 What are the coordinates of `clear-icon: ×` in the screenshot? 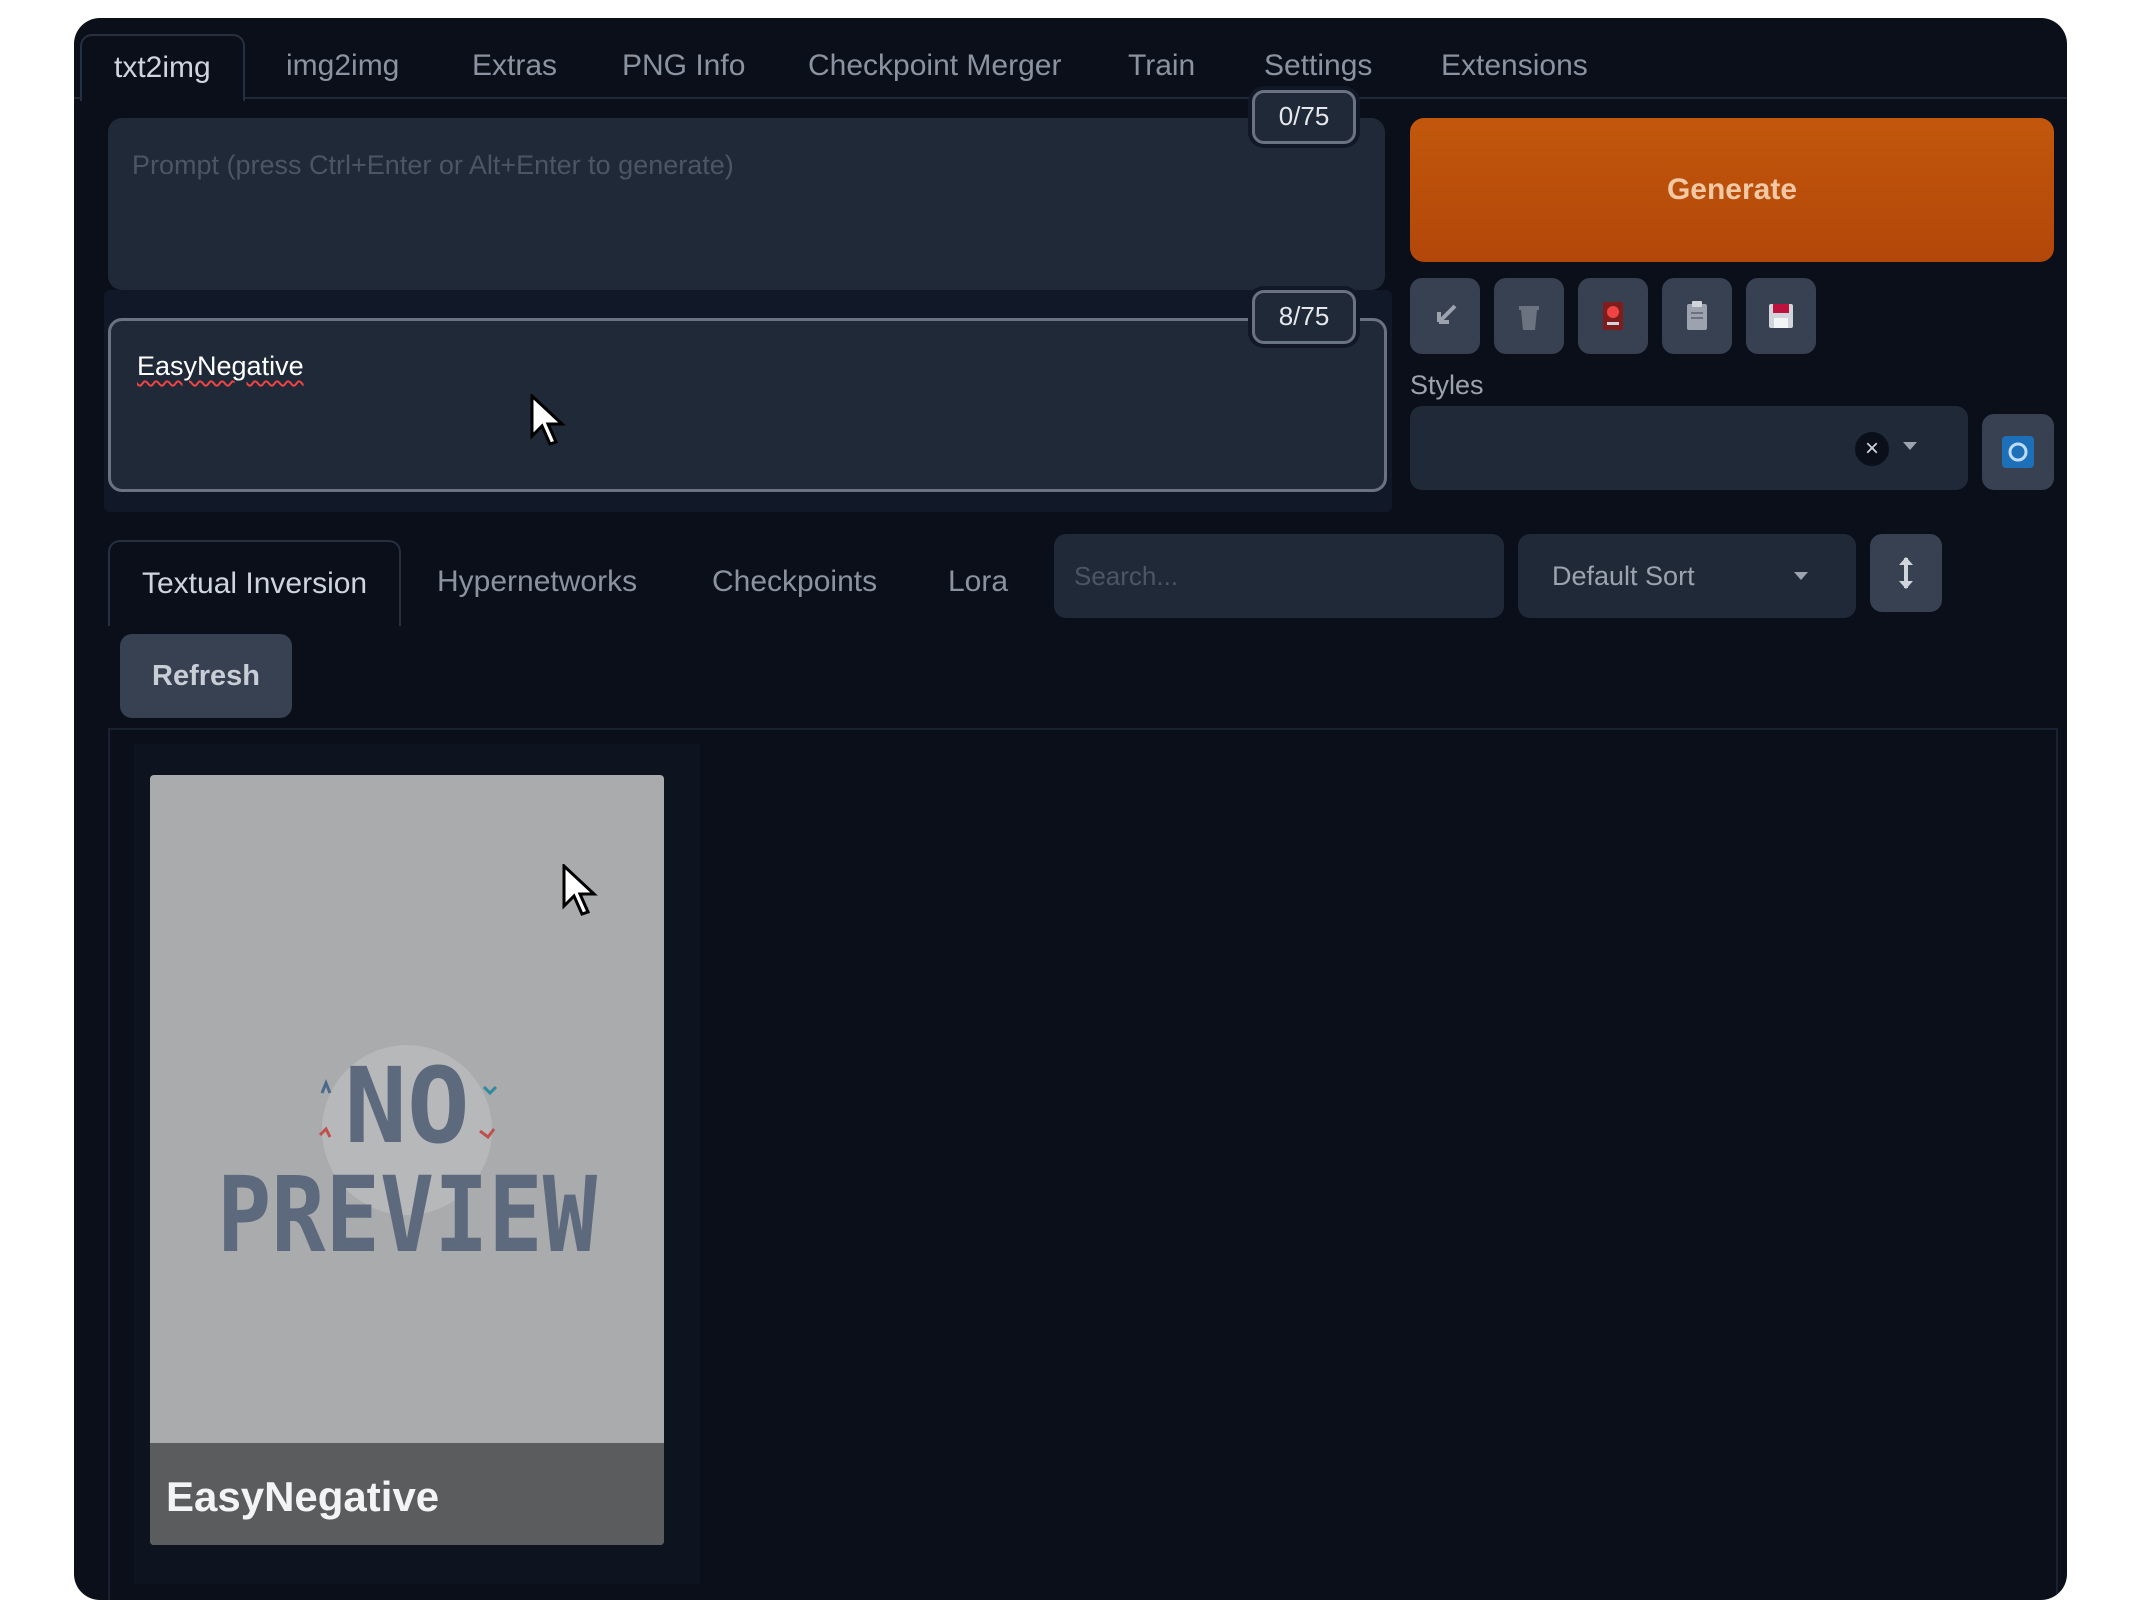 It's located at (1872, 449).